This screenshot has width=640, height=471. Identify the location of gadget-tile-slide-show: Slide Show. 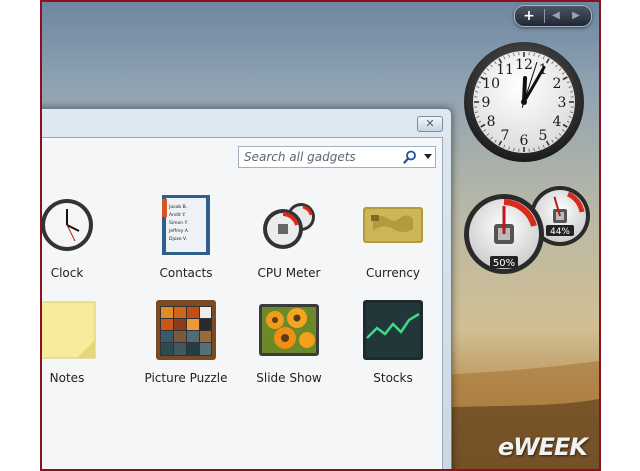
(289, 350).